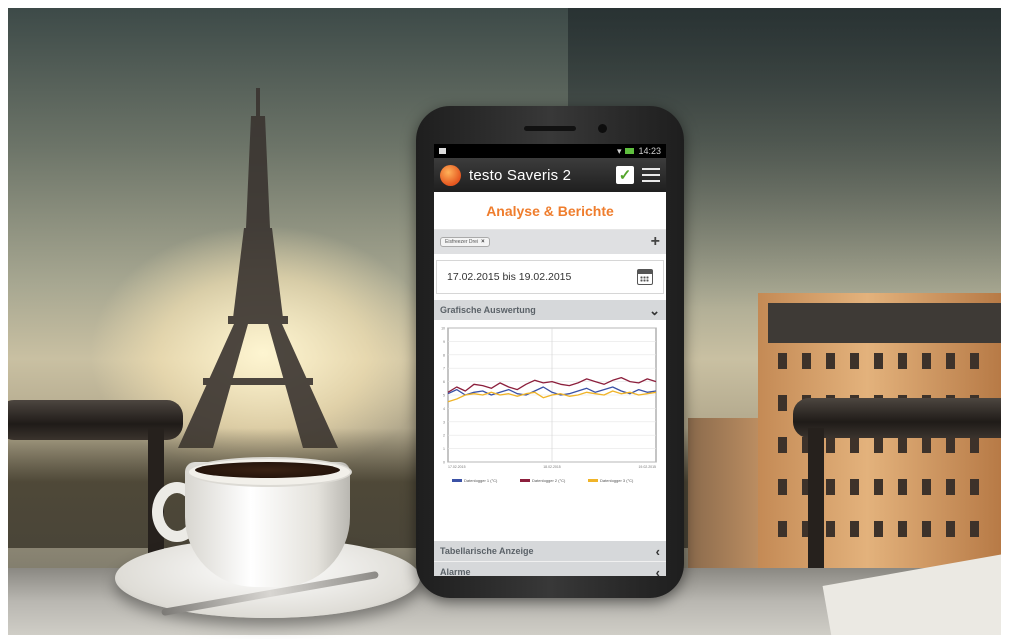 The height and width of the screenshot is (639, 1009). What do you see at coordinates (651, 175) in the screenshot?
I see `hamburger-menu-icon` at bounding box center [651, 175].